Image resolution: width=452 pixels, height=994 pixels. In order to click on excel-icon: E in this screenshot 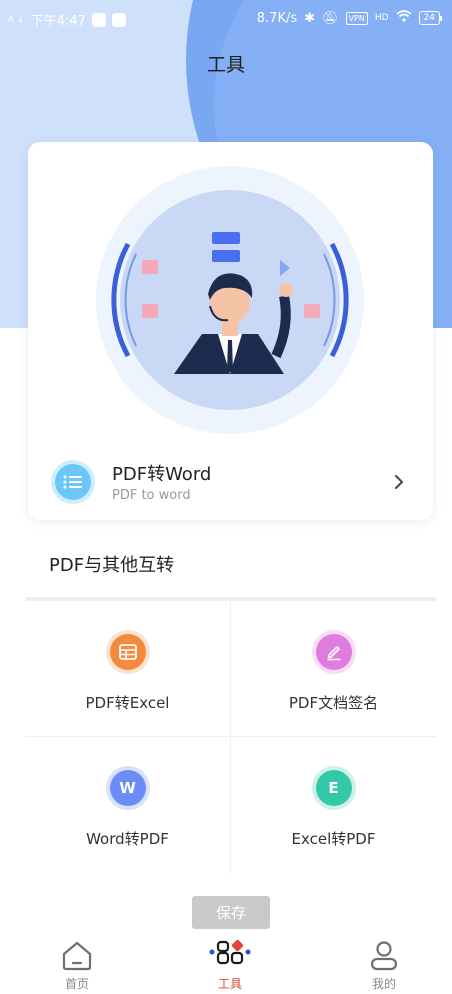, I will do `click(333, 788)`.